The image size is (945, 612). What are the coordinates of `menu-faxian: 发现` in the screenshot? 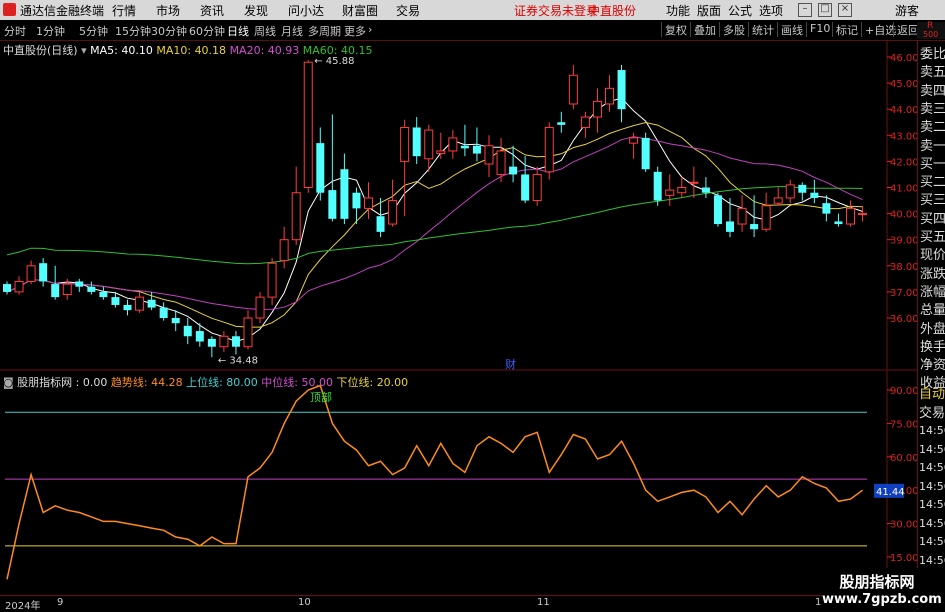 It's located at (256, 10).